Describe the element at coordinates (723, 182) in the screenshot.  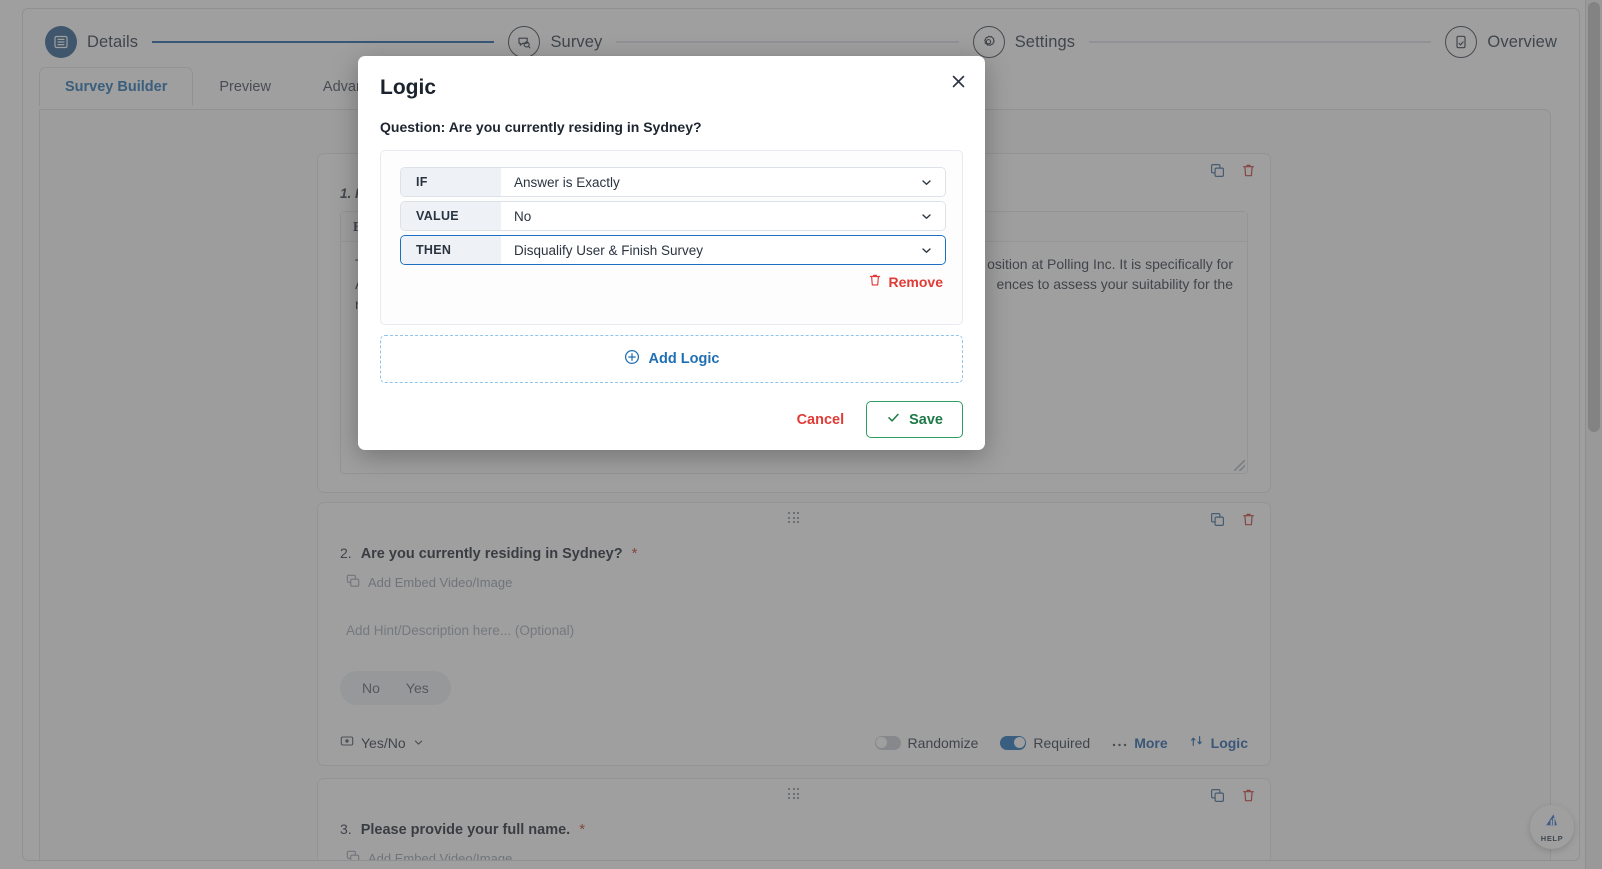
I see `logic-row-if-select: Answer is Exactly` at that location.